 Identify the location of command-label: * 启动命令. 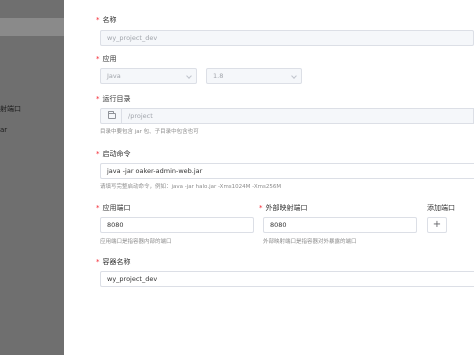
(113, 154).